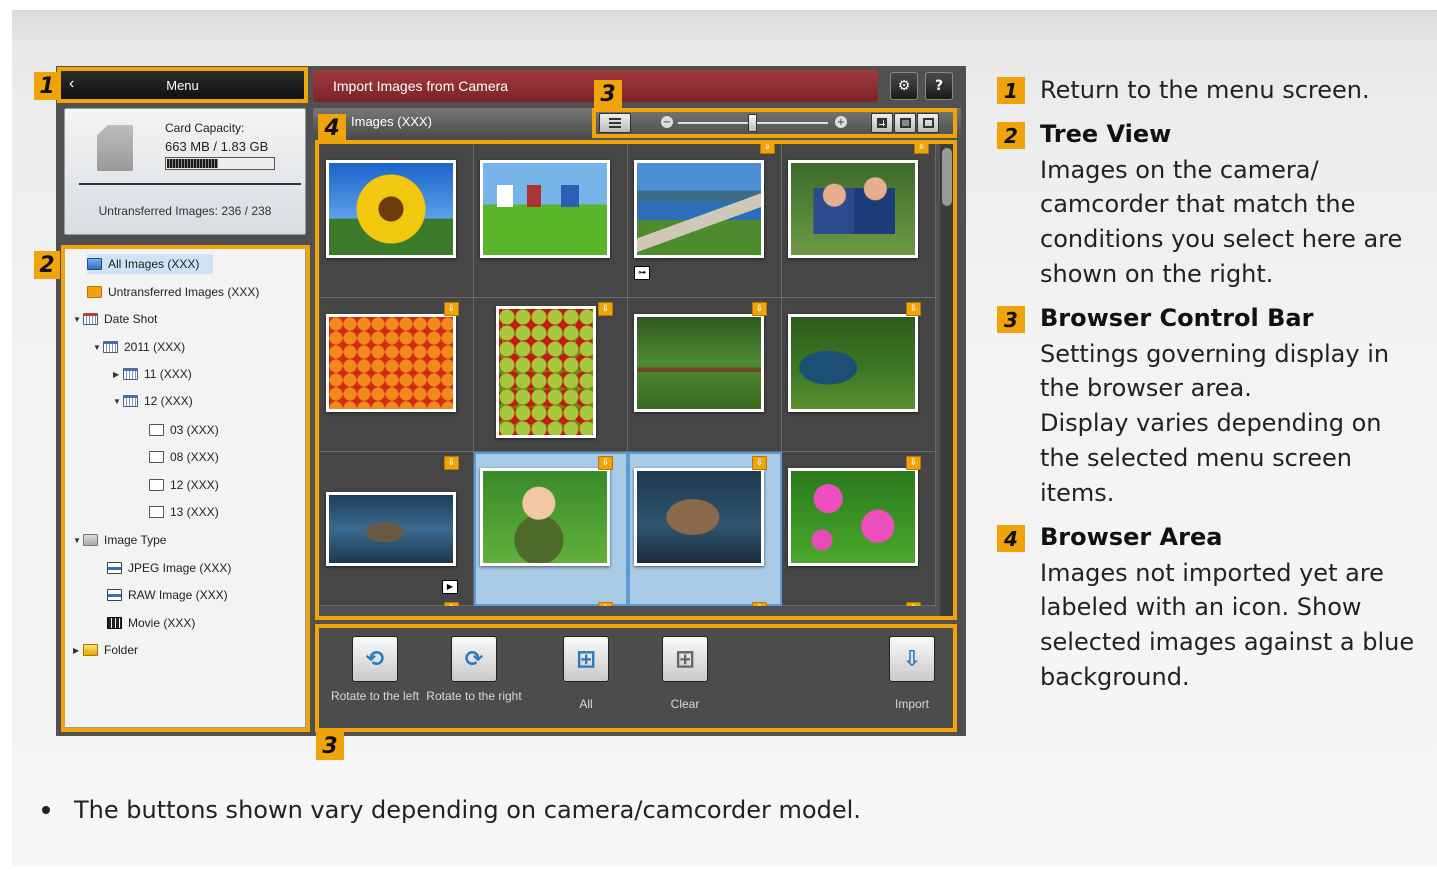  What do you see at coordinates (194, 430) in the screenshot?
I see `tree-item-label: 03 (XXX)` at bounding box center [194, 430].